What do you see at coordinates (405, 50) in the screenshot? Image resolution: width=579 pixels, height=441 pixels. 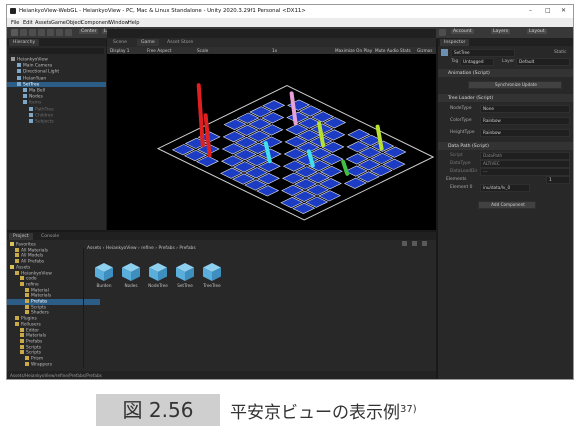 I see `stats-toggle: Stats` at bounding box center [405, 50].